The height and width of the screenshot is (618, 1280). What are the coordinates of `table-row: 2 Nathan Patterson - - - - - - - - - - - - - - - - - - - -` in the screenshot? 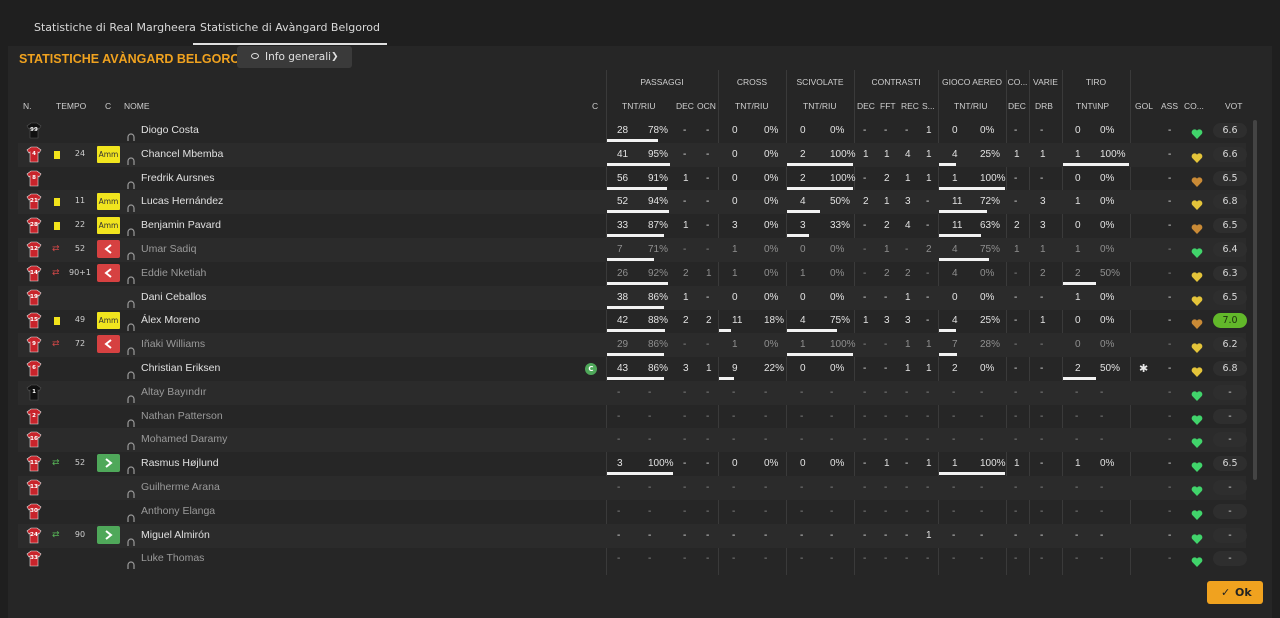 It's located at (632, 417).